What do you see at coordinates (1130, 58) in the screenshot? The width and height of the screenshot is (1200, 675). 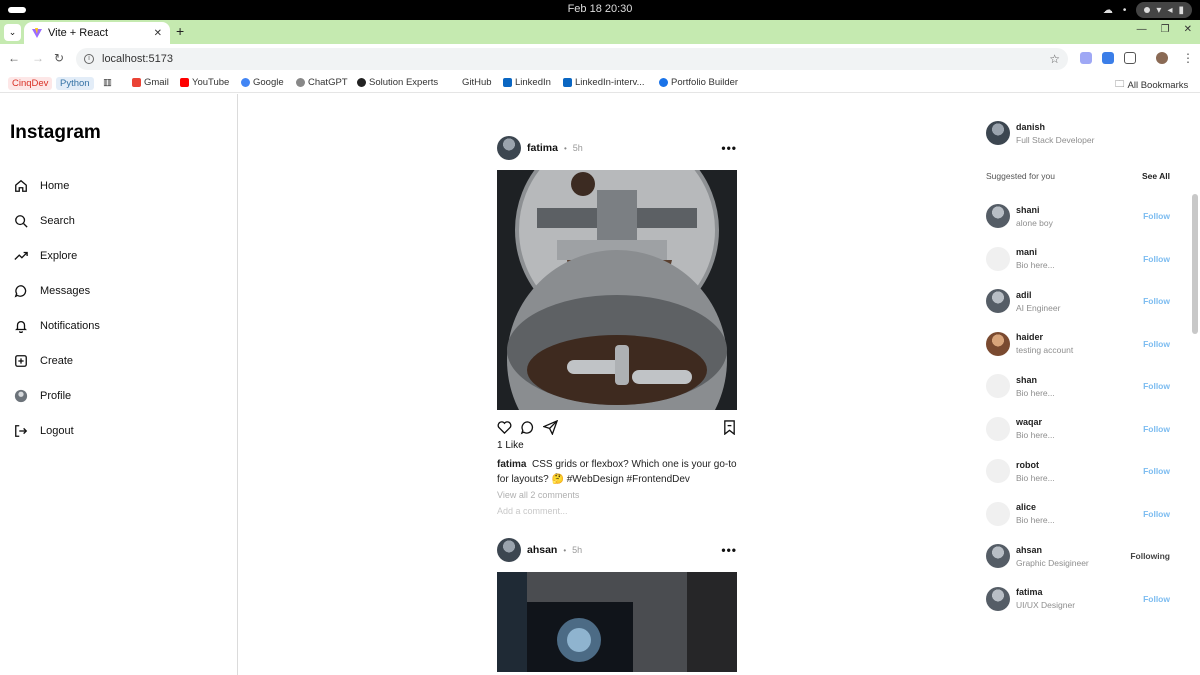 I see `extensions-puzzle-icon` at bounding box center [1130, 58].